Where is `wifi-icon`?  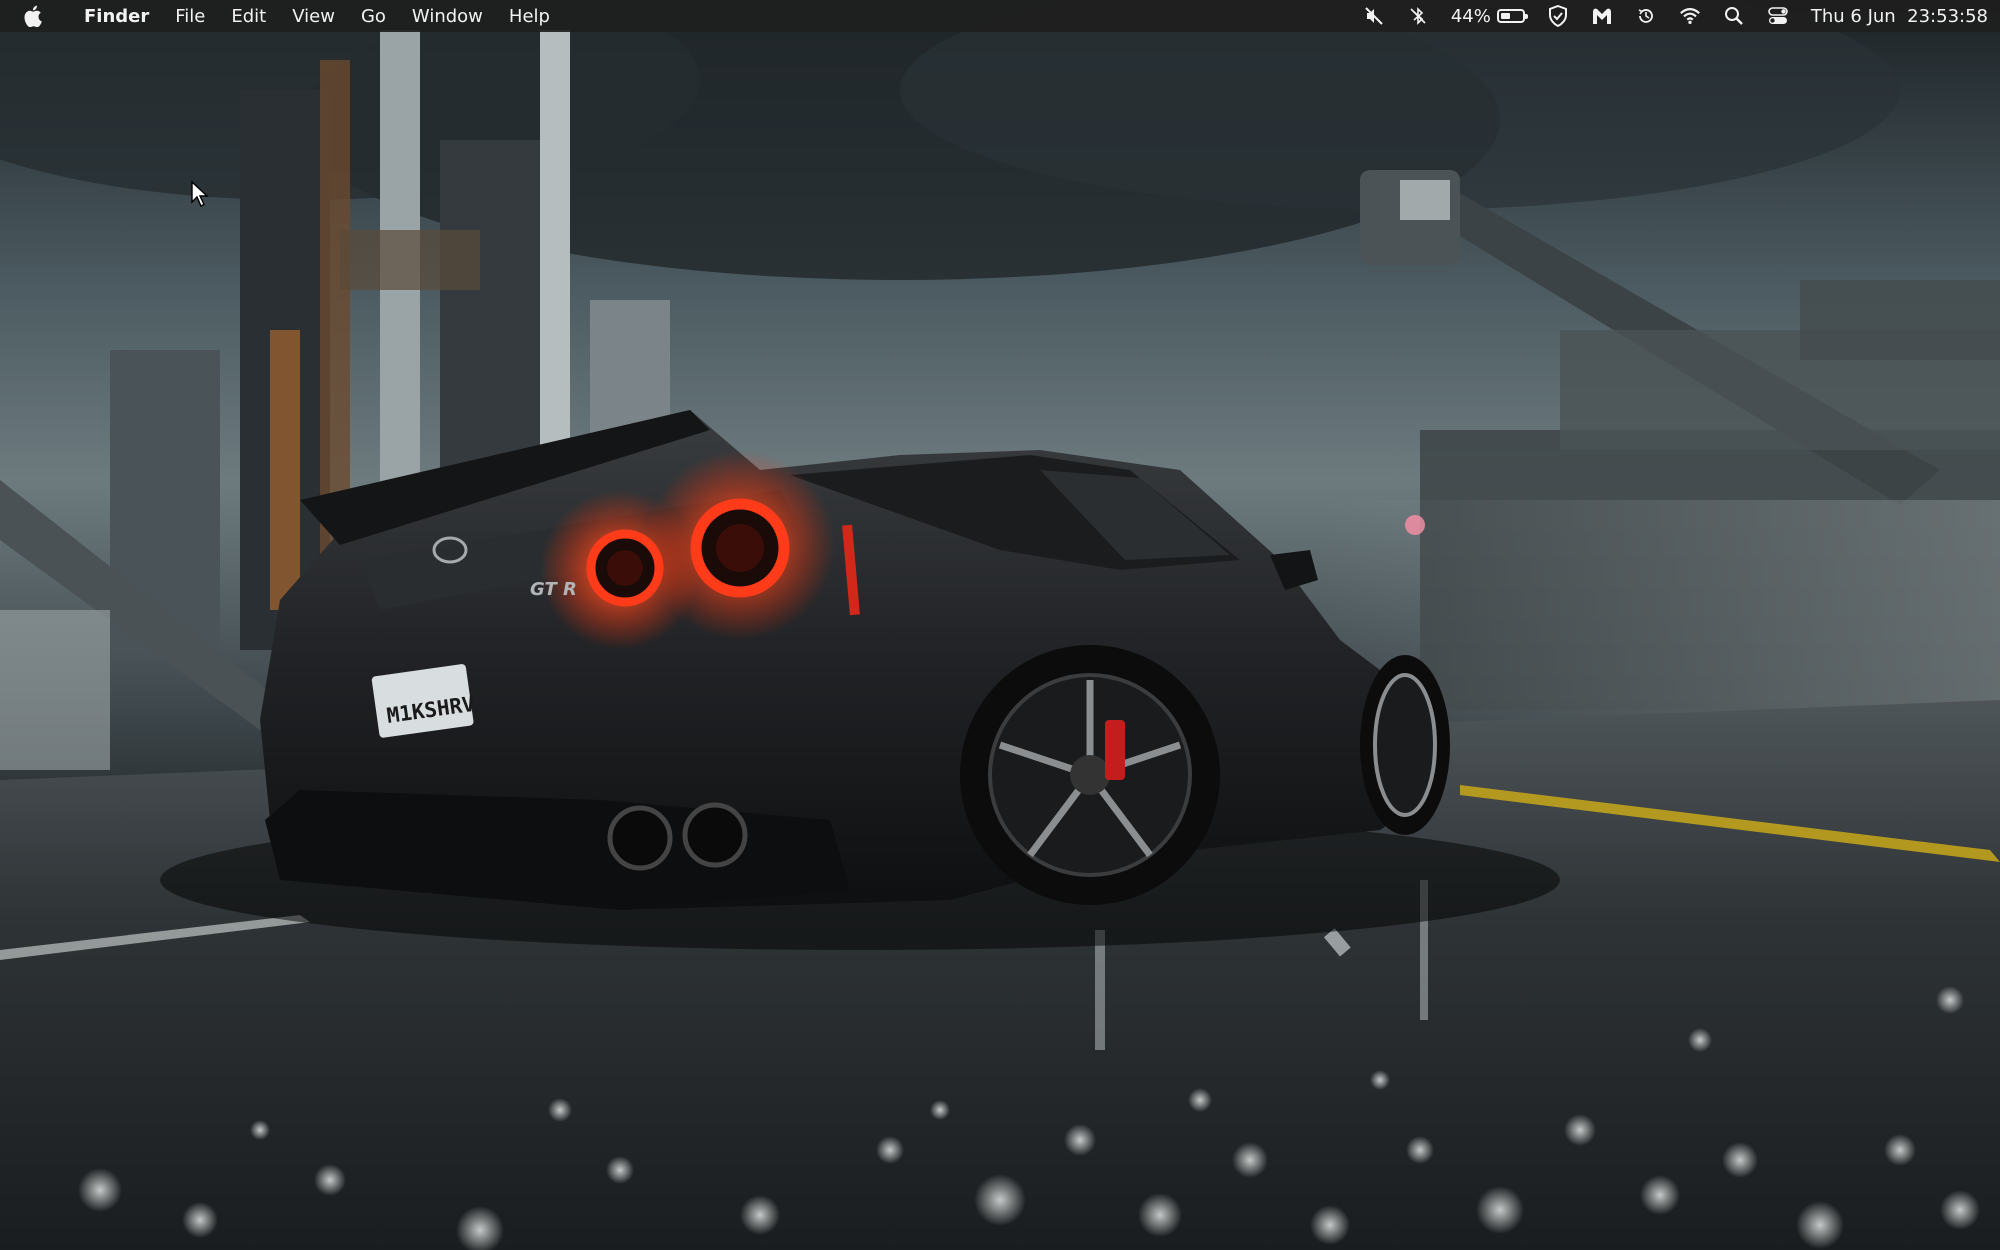
wifi-icon is located at coordinates (1690, 16).